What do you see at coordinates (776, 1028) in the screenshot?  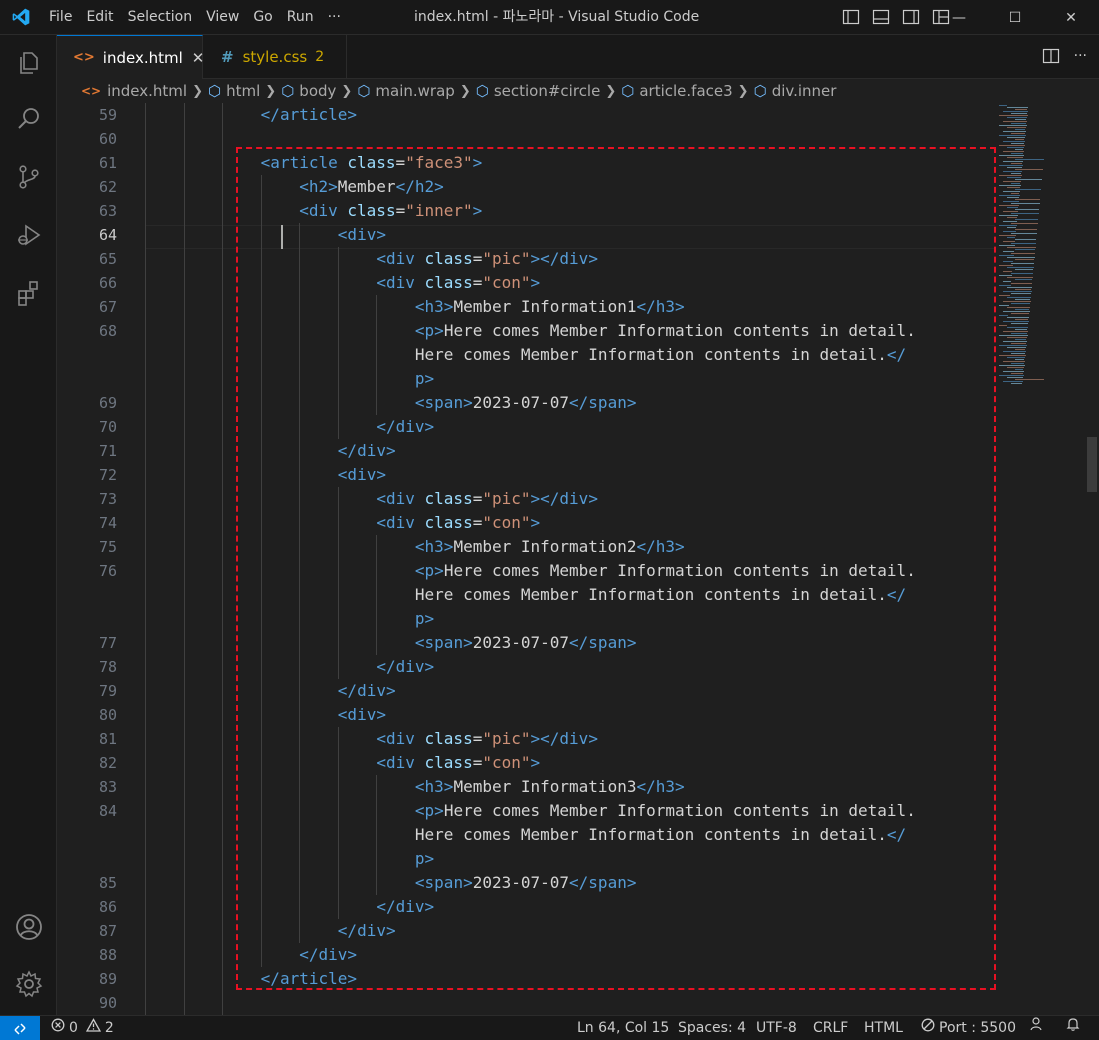 I see `encoding-setting: UTF-8` at bounding box center [776, 1028].